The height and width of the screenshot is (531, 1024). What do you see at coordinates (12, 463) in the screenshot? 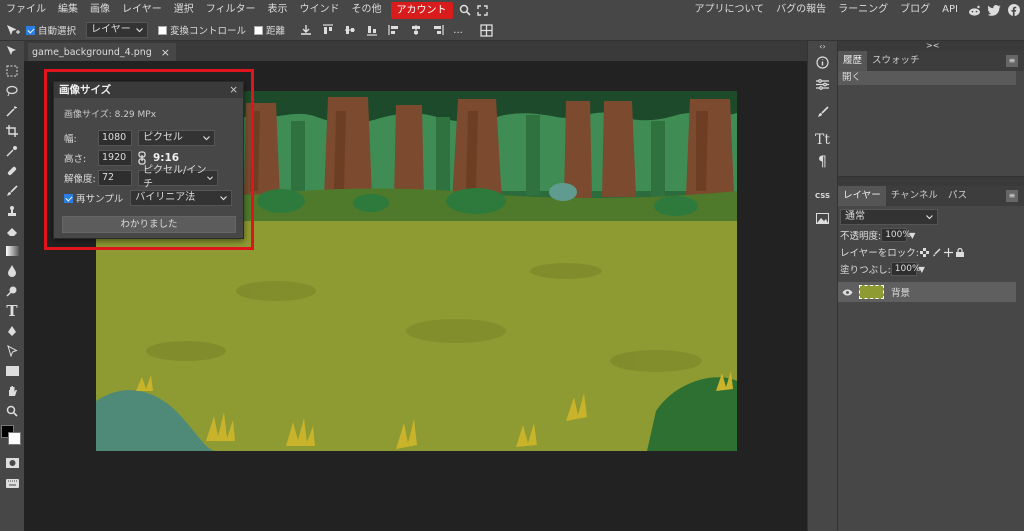
I see `quick-mask-icon` at bounding box center [12, 463].